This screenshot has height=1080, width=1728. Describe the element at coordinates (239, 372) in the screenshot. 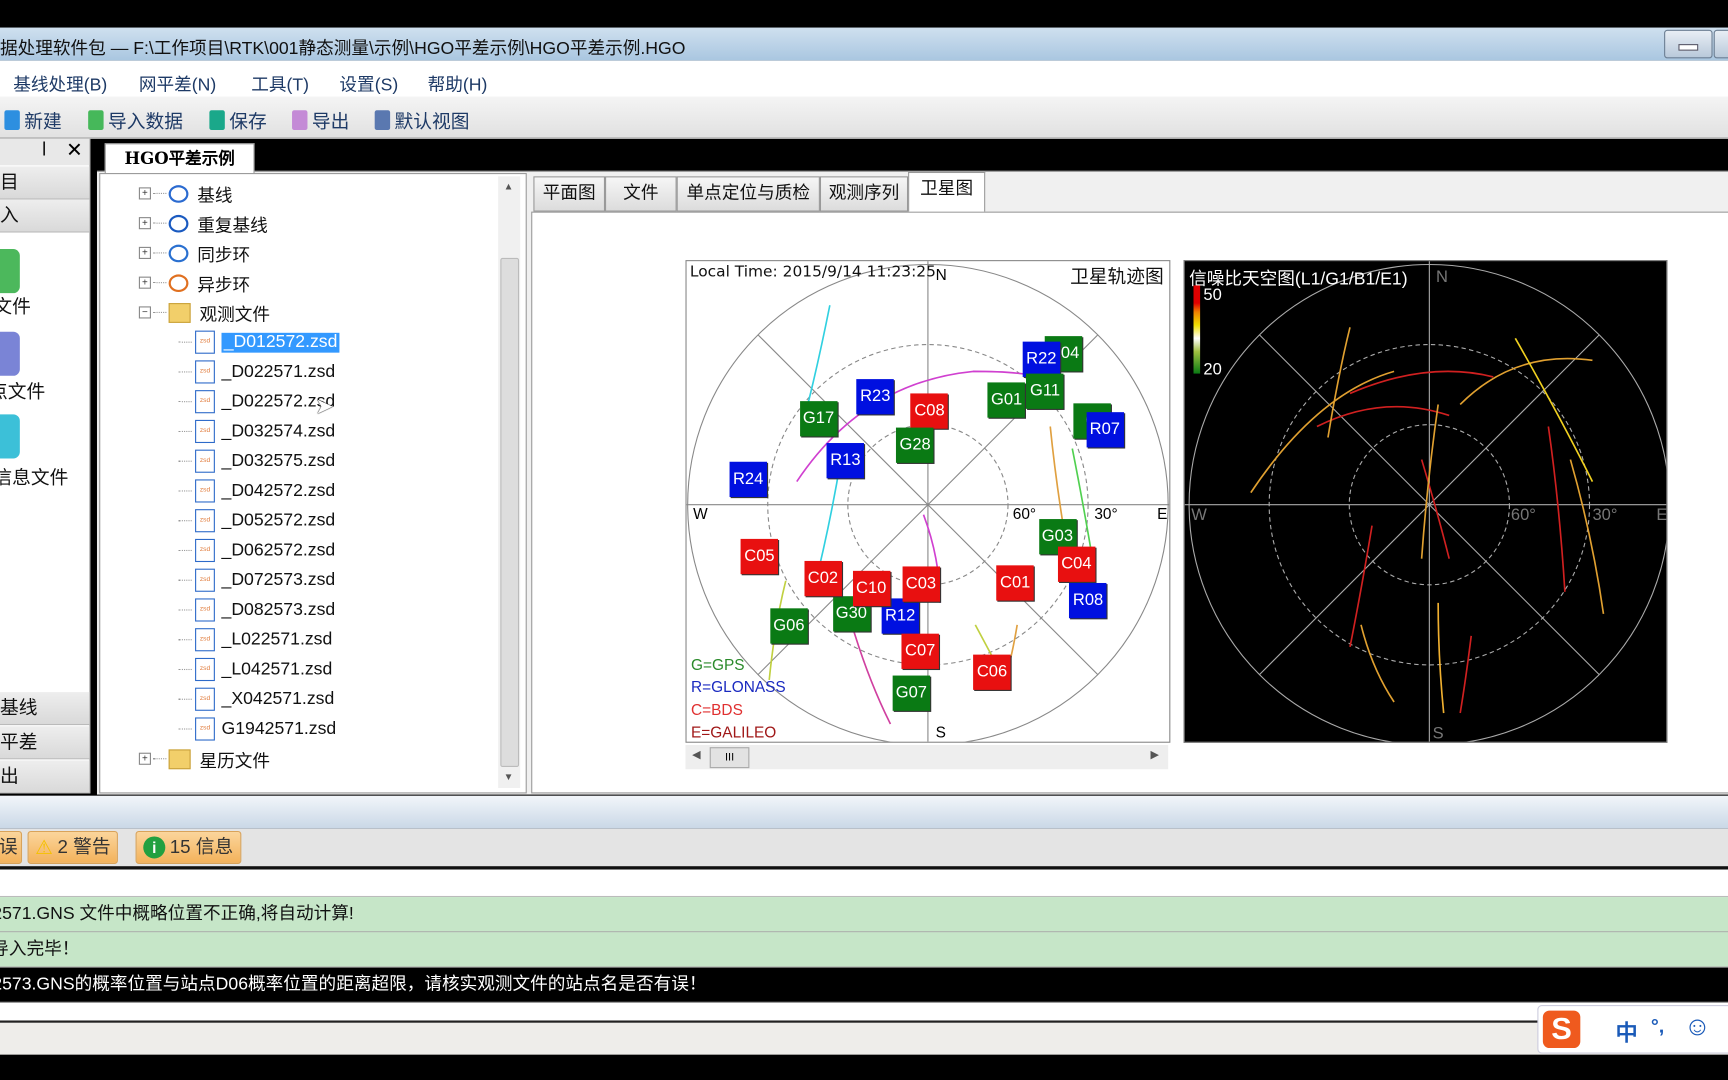

I see `tree-file-item: zsd _D022571.zsd` at that location.